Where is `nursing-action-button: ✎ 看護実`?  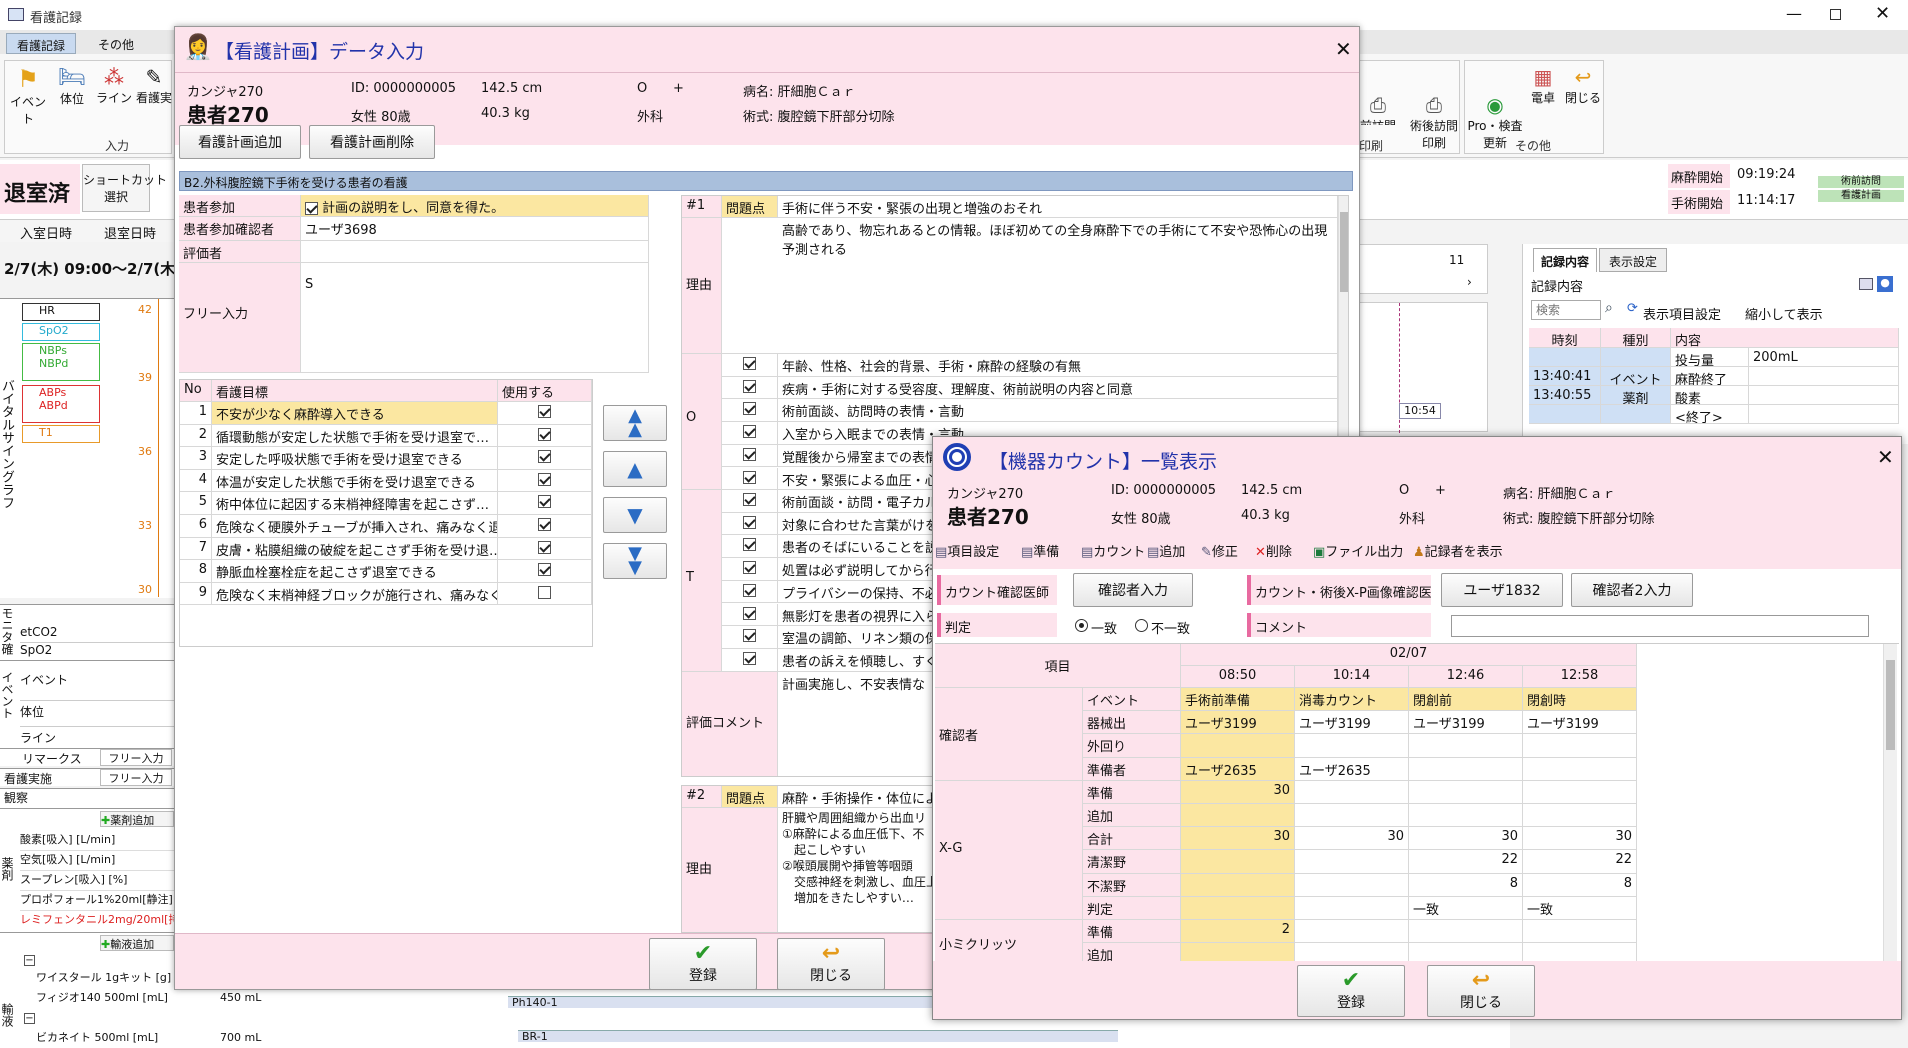
nursing-action-button: ✎ 看護実 is located at coordinates (154, 95).